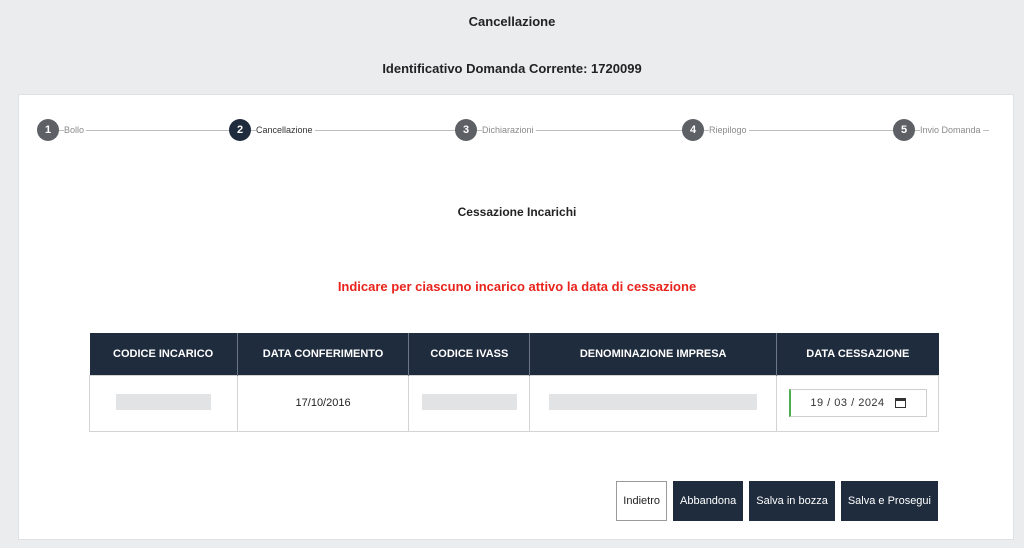 The height and width of the screenshot is (554, 1024). Describe the element at coordinates (857, 354) in the screenshot. I see `col-data-cessazione: DATA CESSAZIONE` at that location.